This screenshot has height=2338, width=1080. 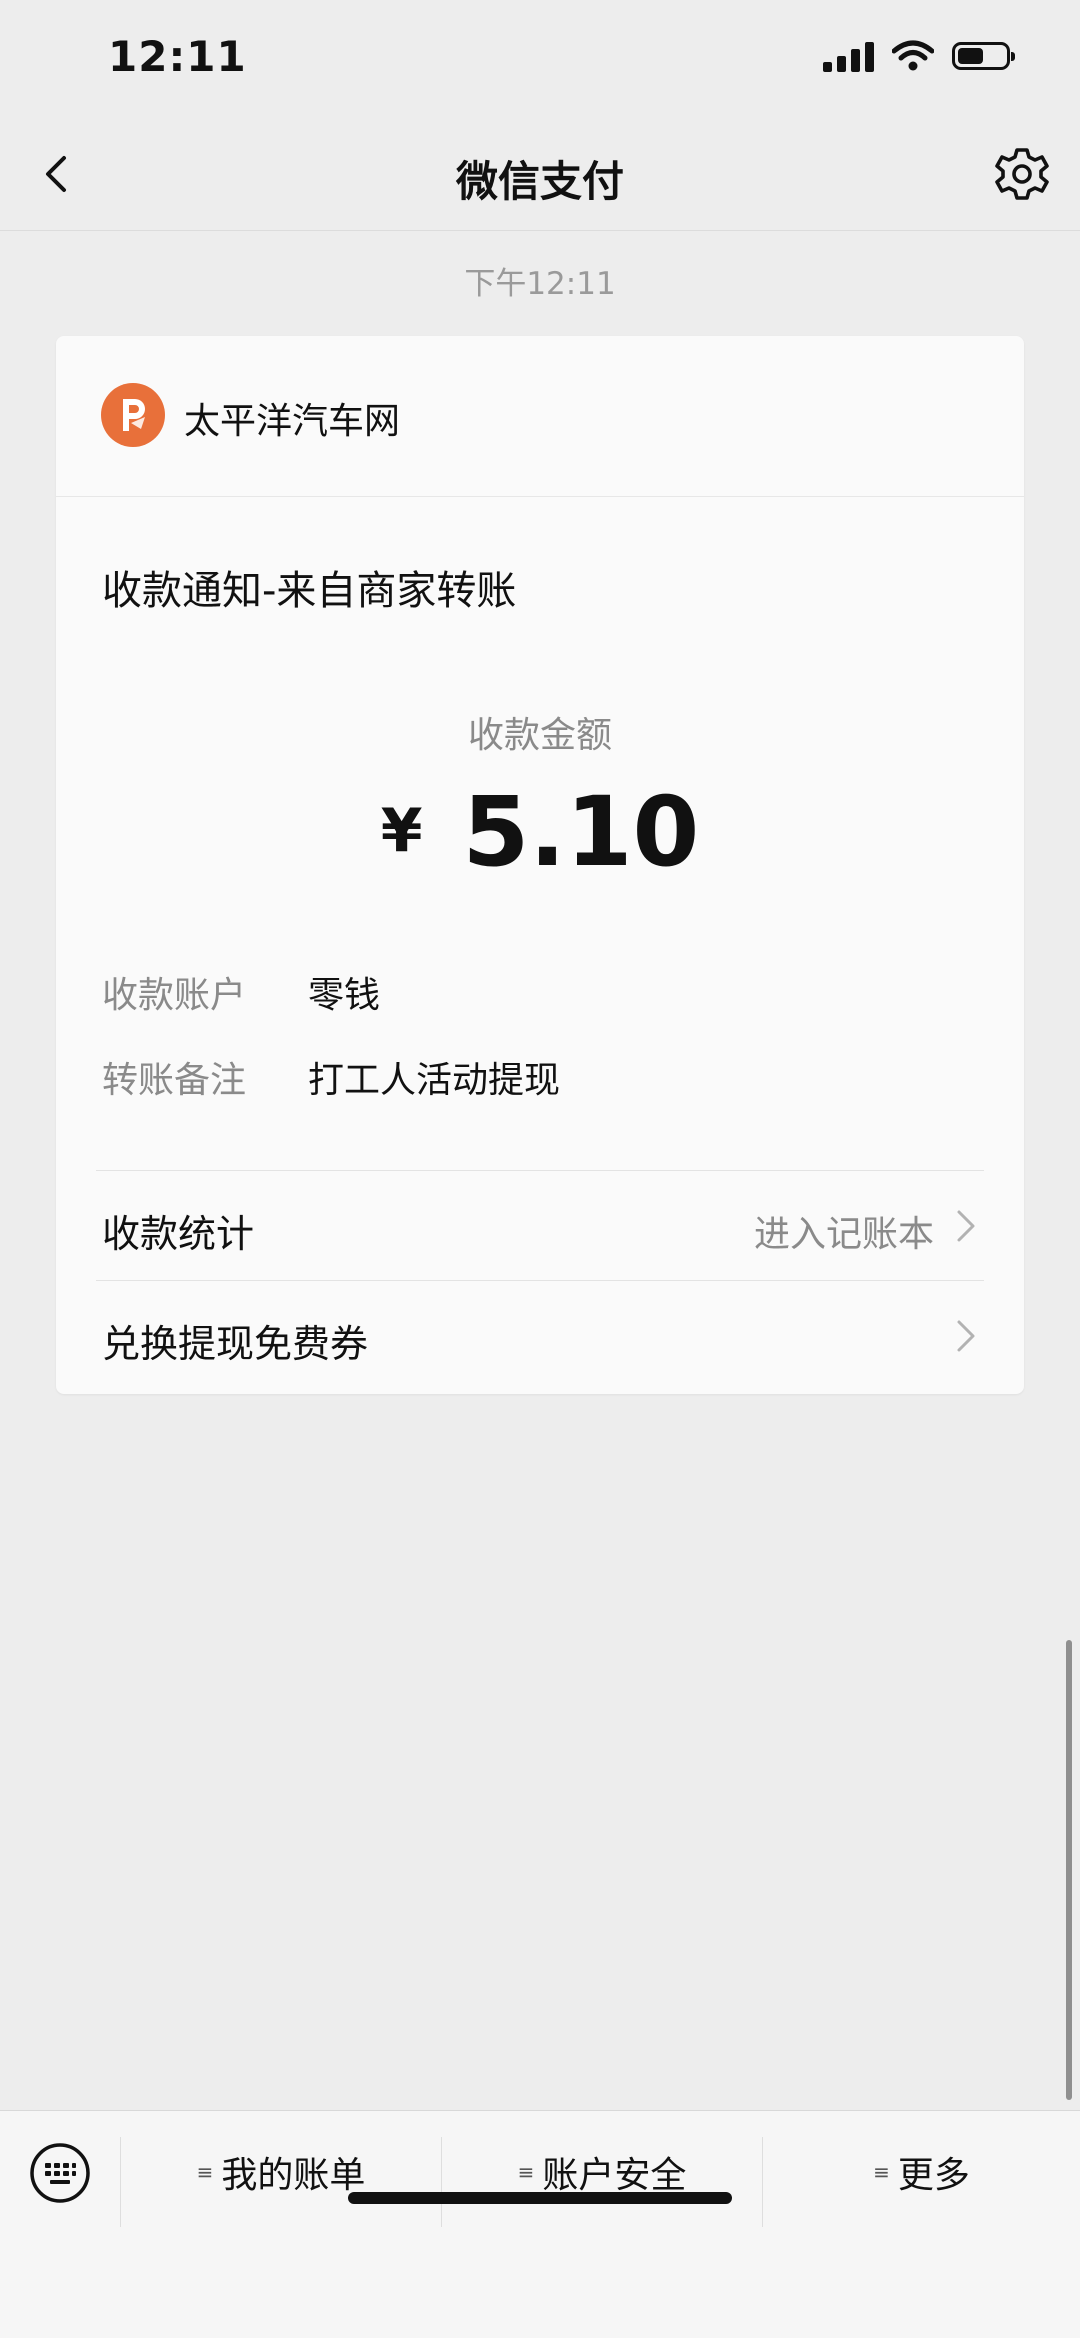 What do you see at coordinates (848, 56) in the screenshot?
I see `cellular-signal-icon` at bounding box center [848, 56].